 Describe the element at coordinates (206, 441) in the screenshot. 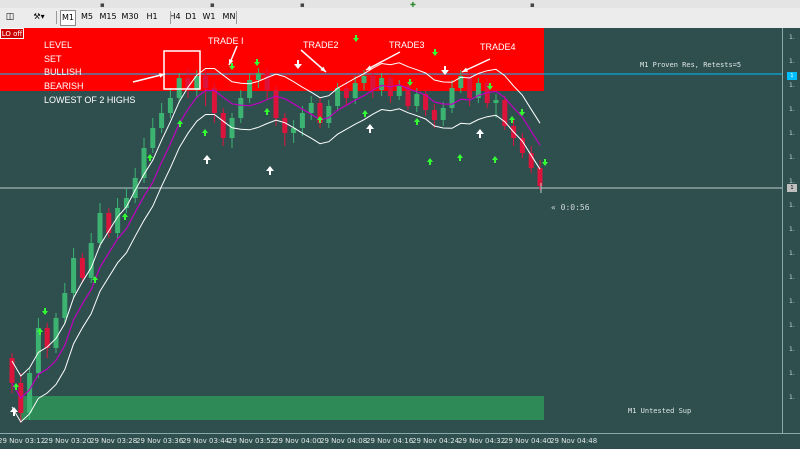

I see `time-tick-label: 29 Nov 03:44` at that location.